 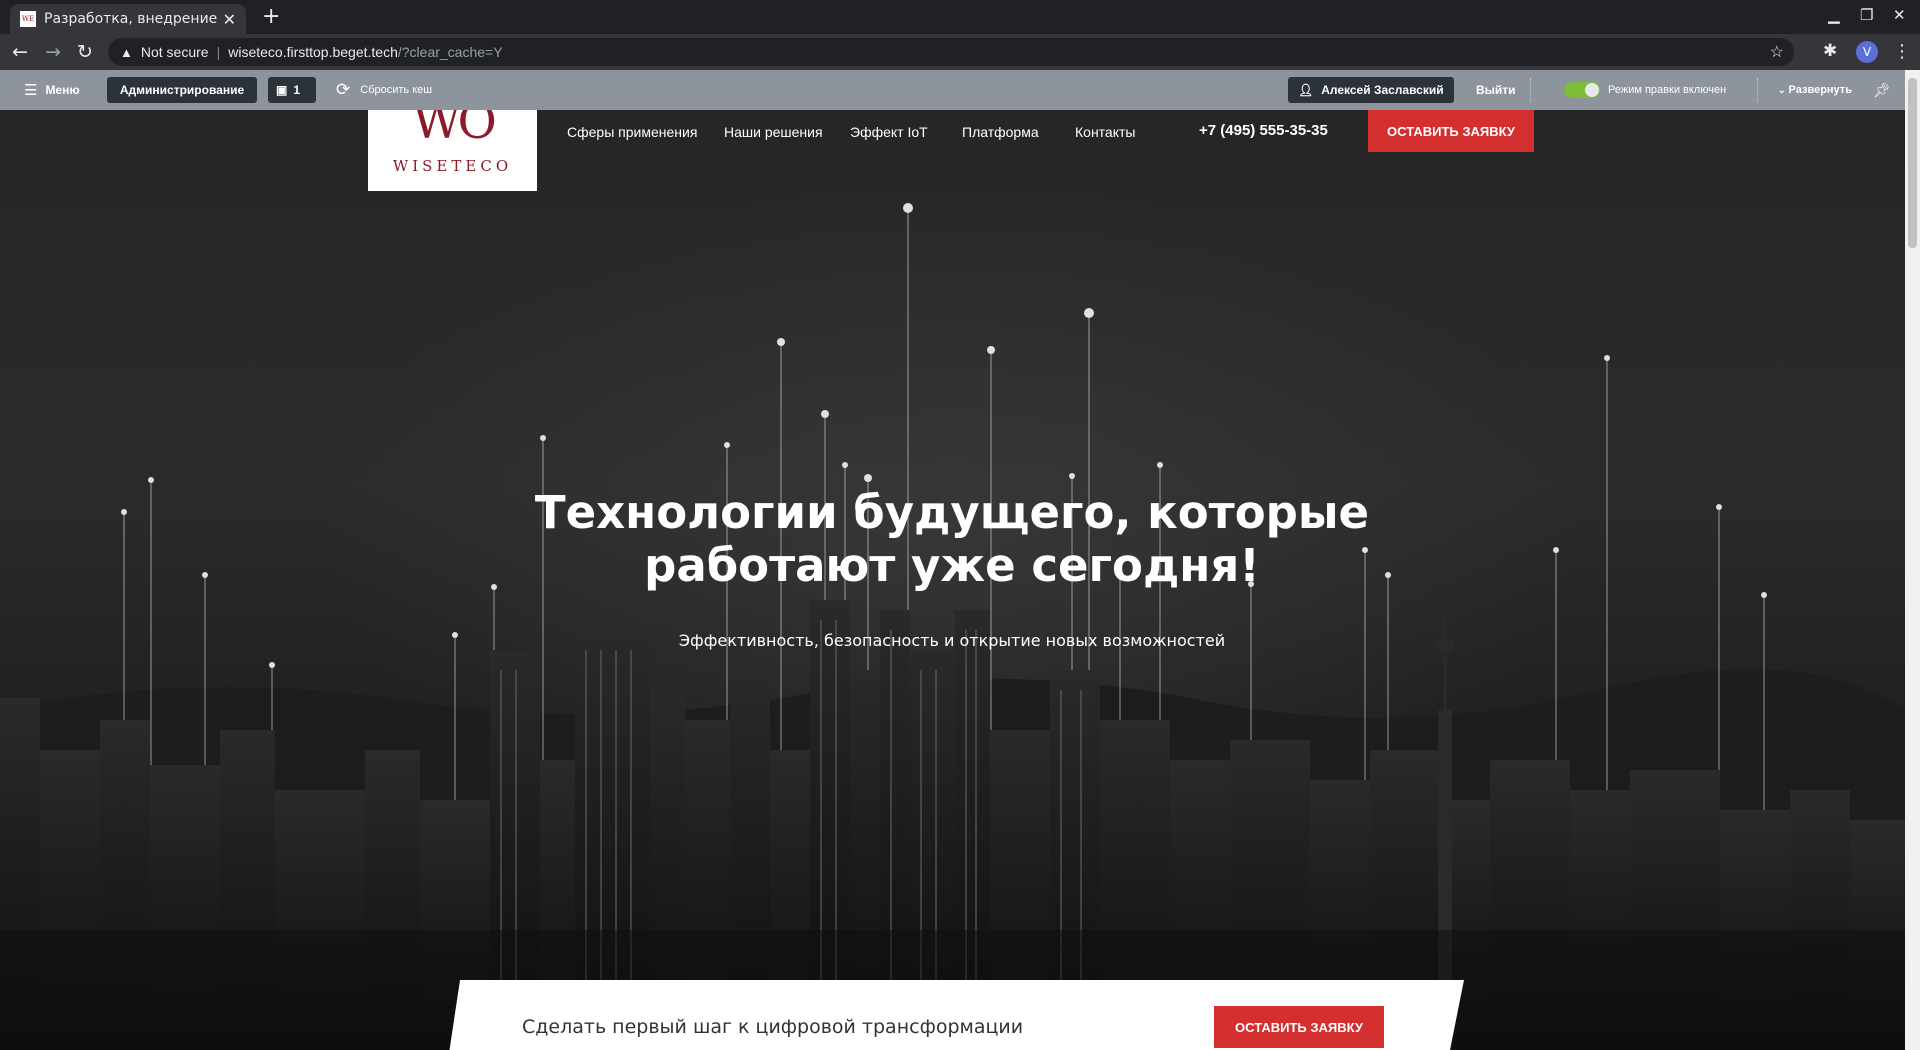 What do you see at coordinates (1899, 15) in the screenshot?
I see `window-close-icon: ✕` at bounding box center [1899, 15].